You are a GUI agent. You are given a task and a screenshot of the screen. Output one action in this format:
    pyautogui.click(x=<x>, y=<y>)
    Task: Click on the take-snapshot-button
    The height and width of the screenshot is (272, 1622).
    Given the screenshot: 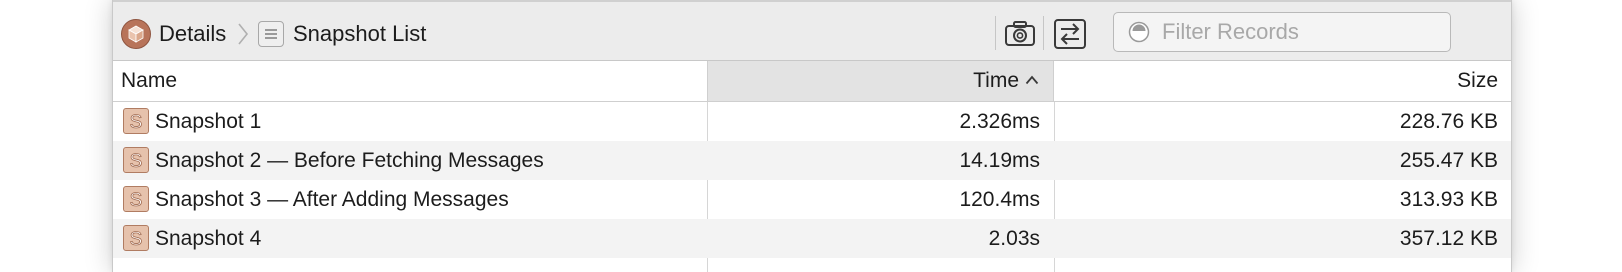 What is the action you would take?
    pyautogui.click(x=1020, y=34)
    